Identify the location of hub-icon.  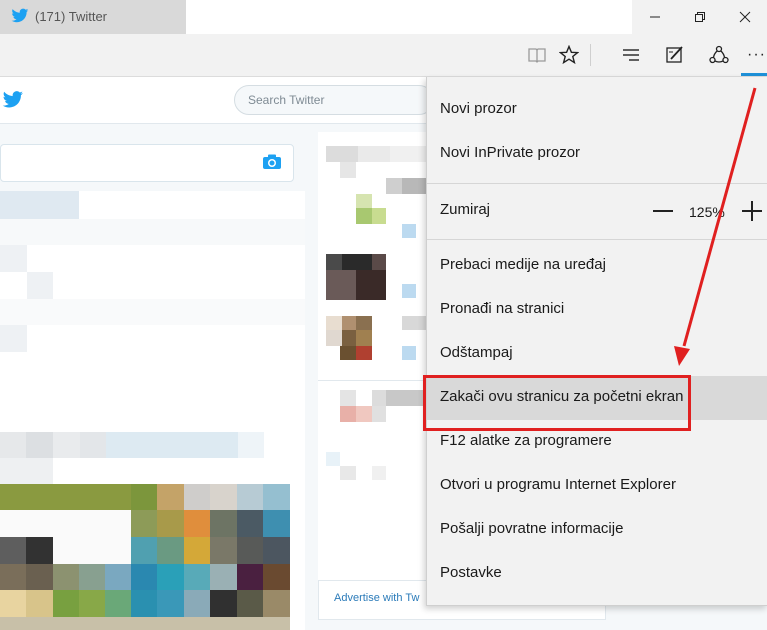
(631, 55).